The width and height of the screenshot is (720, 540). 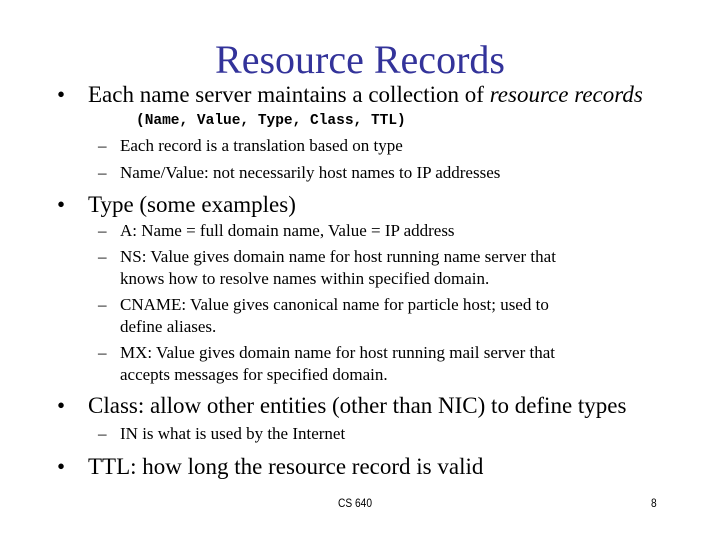 I want to click on footer-course: CS 640, so click(x=355, y=503).